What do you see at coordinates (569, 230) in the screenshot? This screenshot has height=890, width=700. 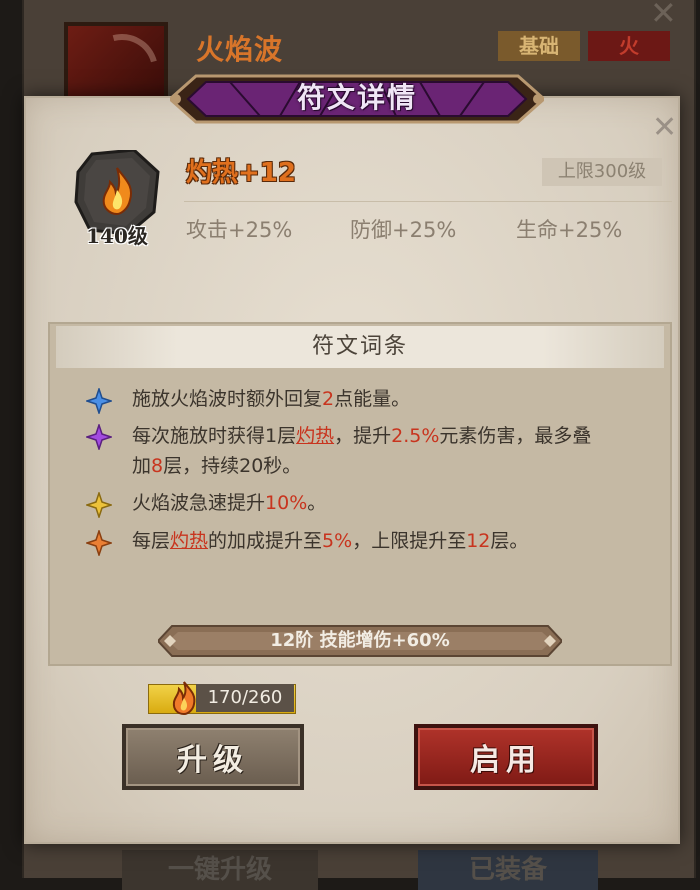 I see `stat-life: 生命+25%` at bounding box center [569, 230].